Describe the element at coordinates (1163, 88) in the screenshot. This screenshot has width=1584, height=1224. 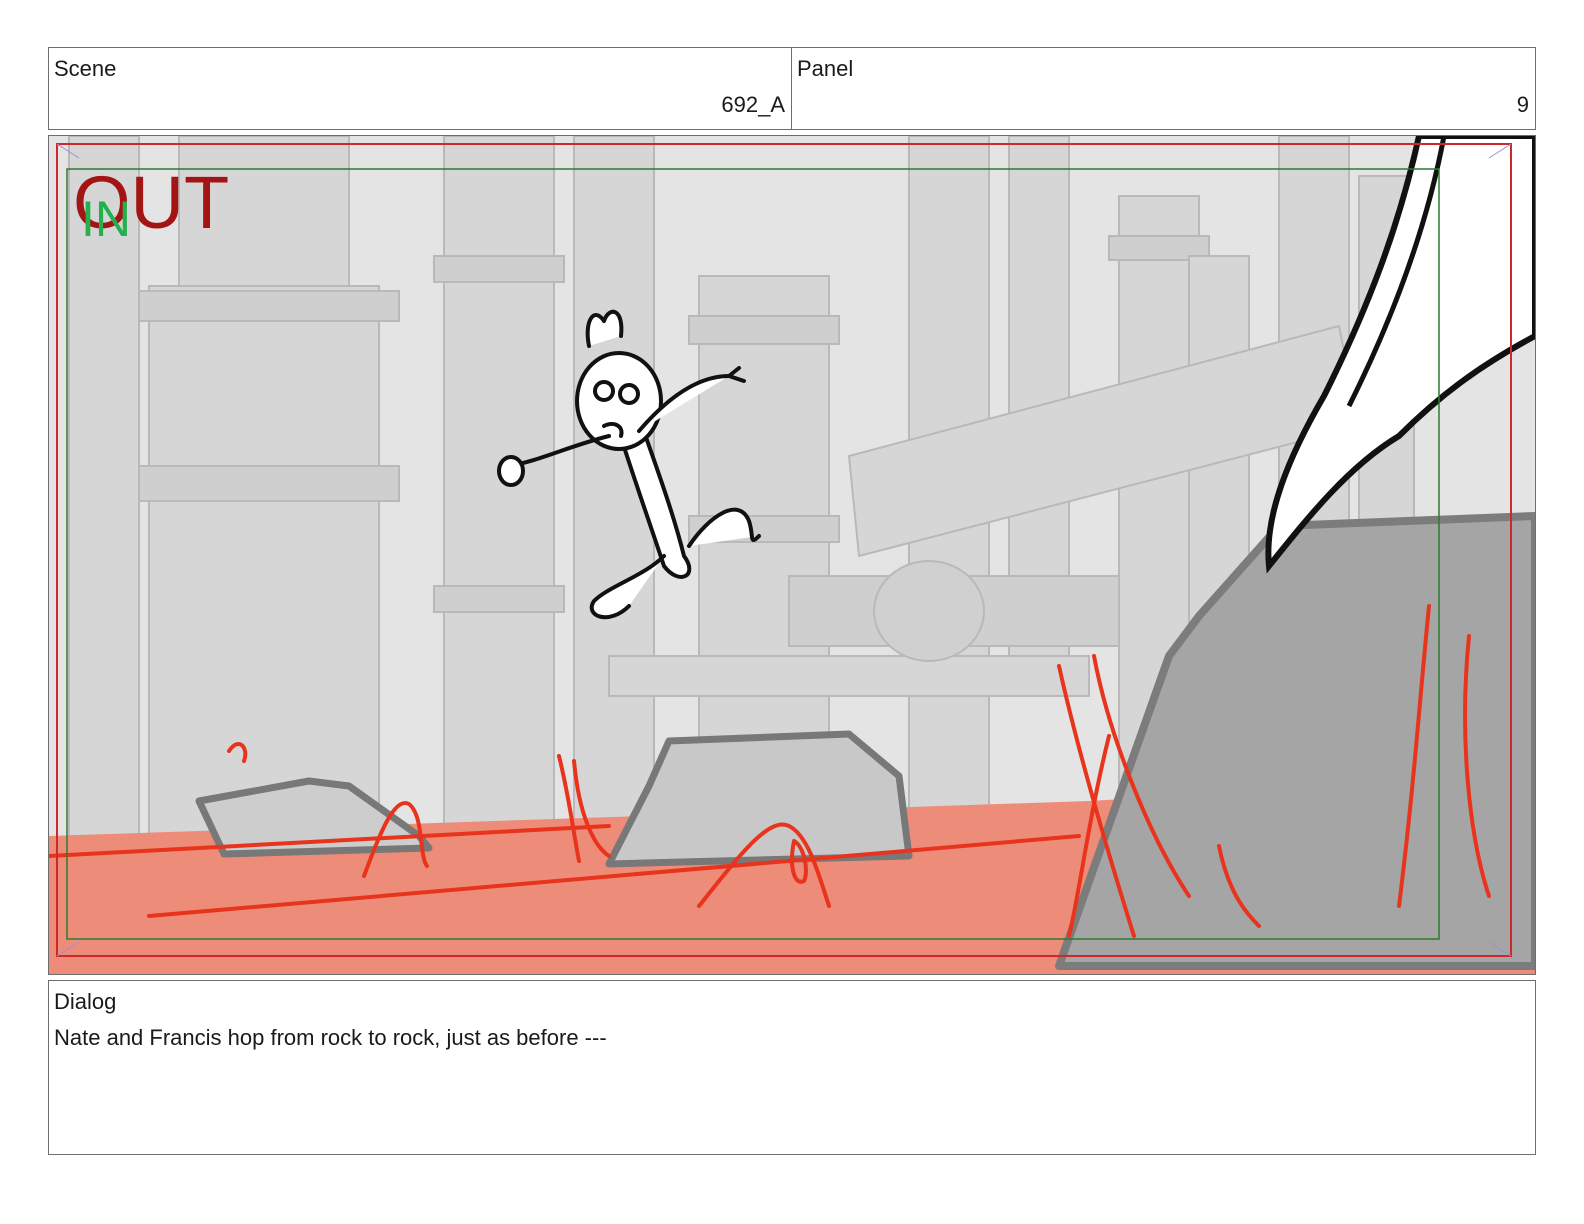
I see `panel-field: Panel 9` at that location.